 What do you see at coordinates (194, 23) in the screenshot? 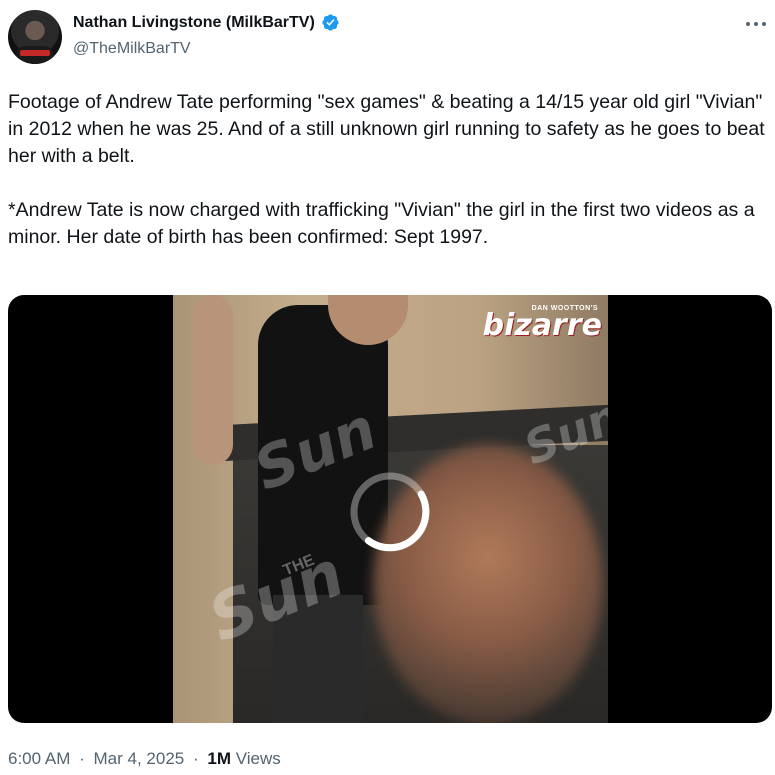
I see `author-display-name: Nathan Livingstone (MilkBarTV)` at bounding box center [194, 23].